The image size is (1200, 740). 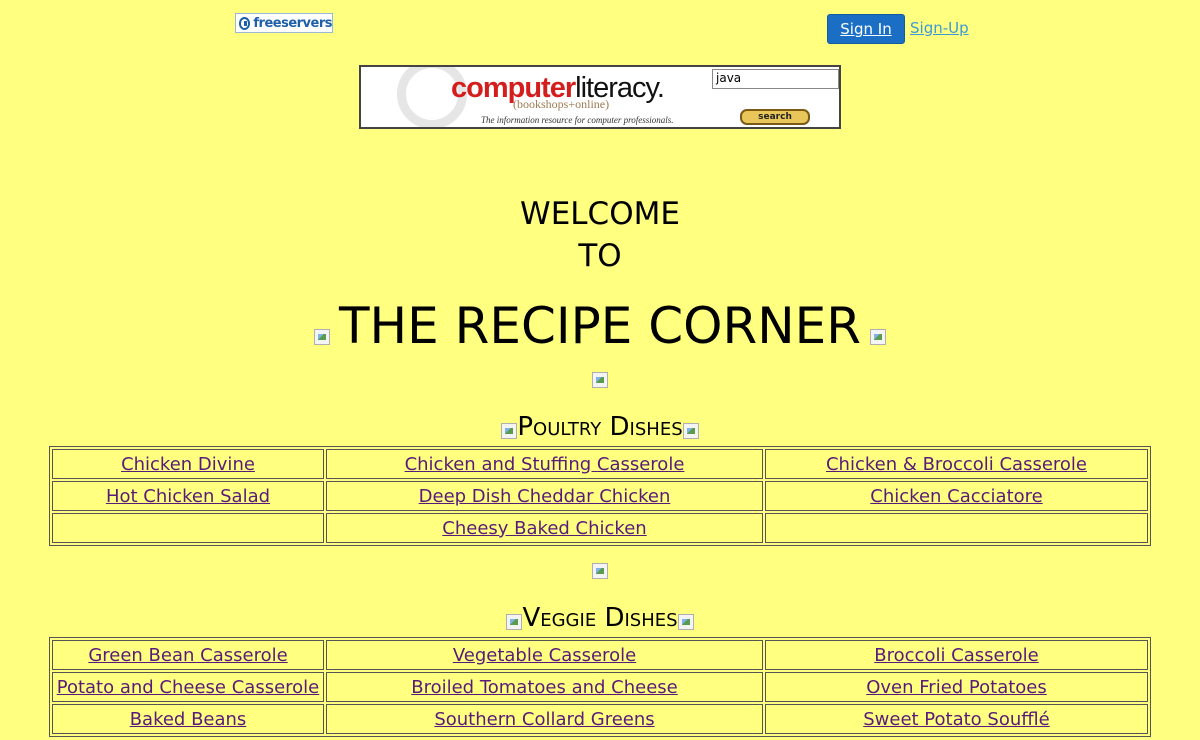 What do you see at coordinates (561, 104) in the screenshot?
I see `ad-subtitle: (bookshops+online)` at bounding box center [561, 104].